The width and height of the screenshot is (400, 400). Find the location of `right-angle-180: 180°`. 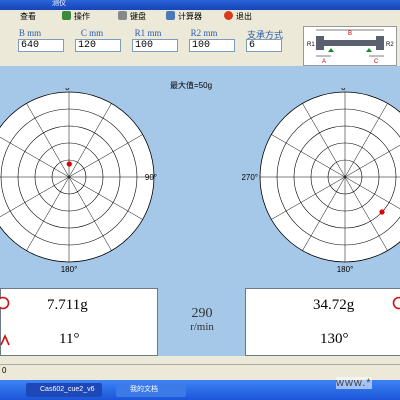

right-angle-180: 180° is located at coordinates (345, 269).